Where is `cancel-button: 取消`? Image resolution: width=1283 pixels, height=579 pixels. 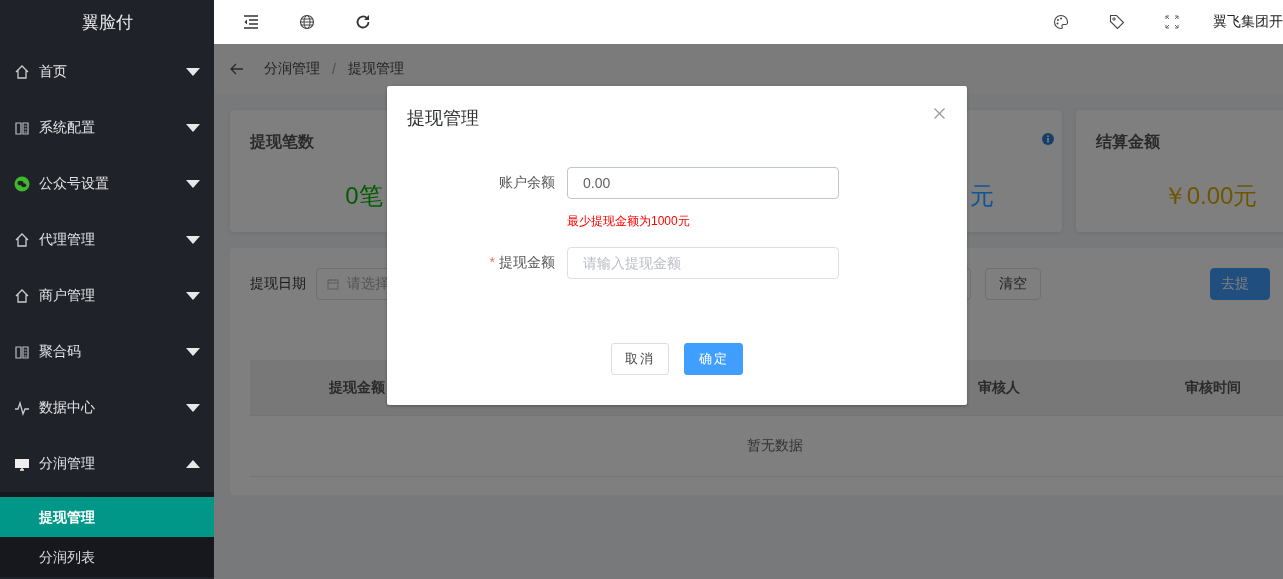 cancel-button: 取消 is located at coordinates (640, 359).